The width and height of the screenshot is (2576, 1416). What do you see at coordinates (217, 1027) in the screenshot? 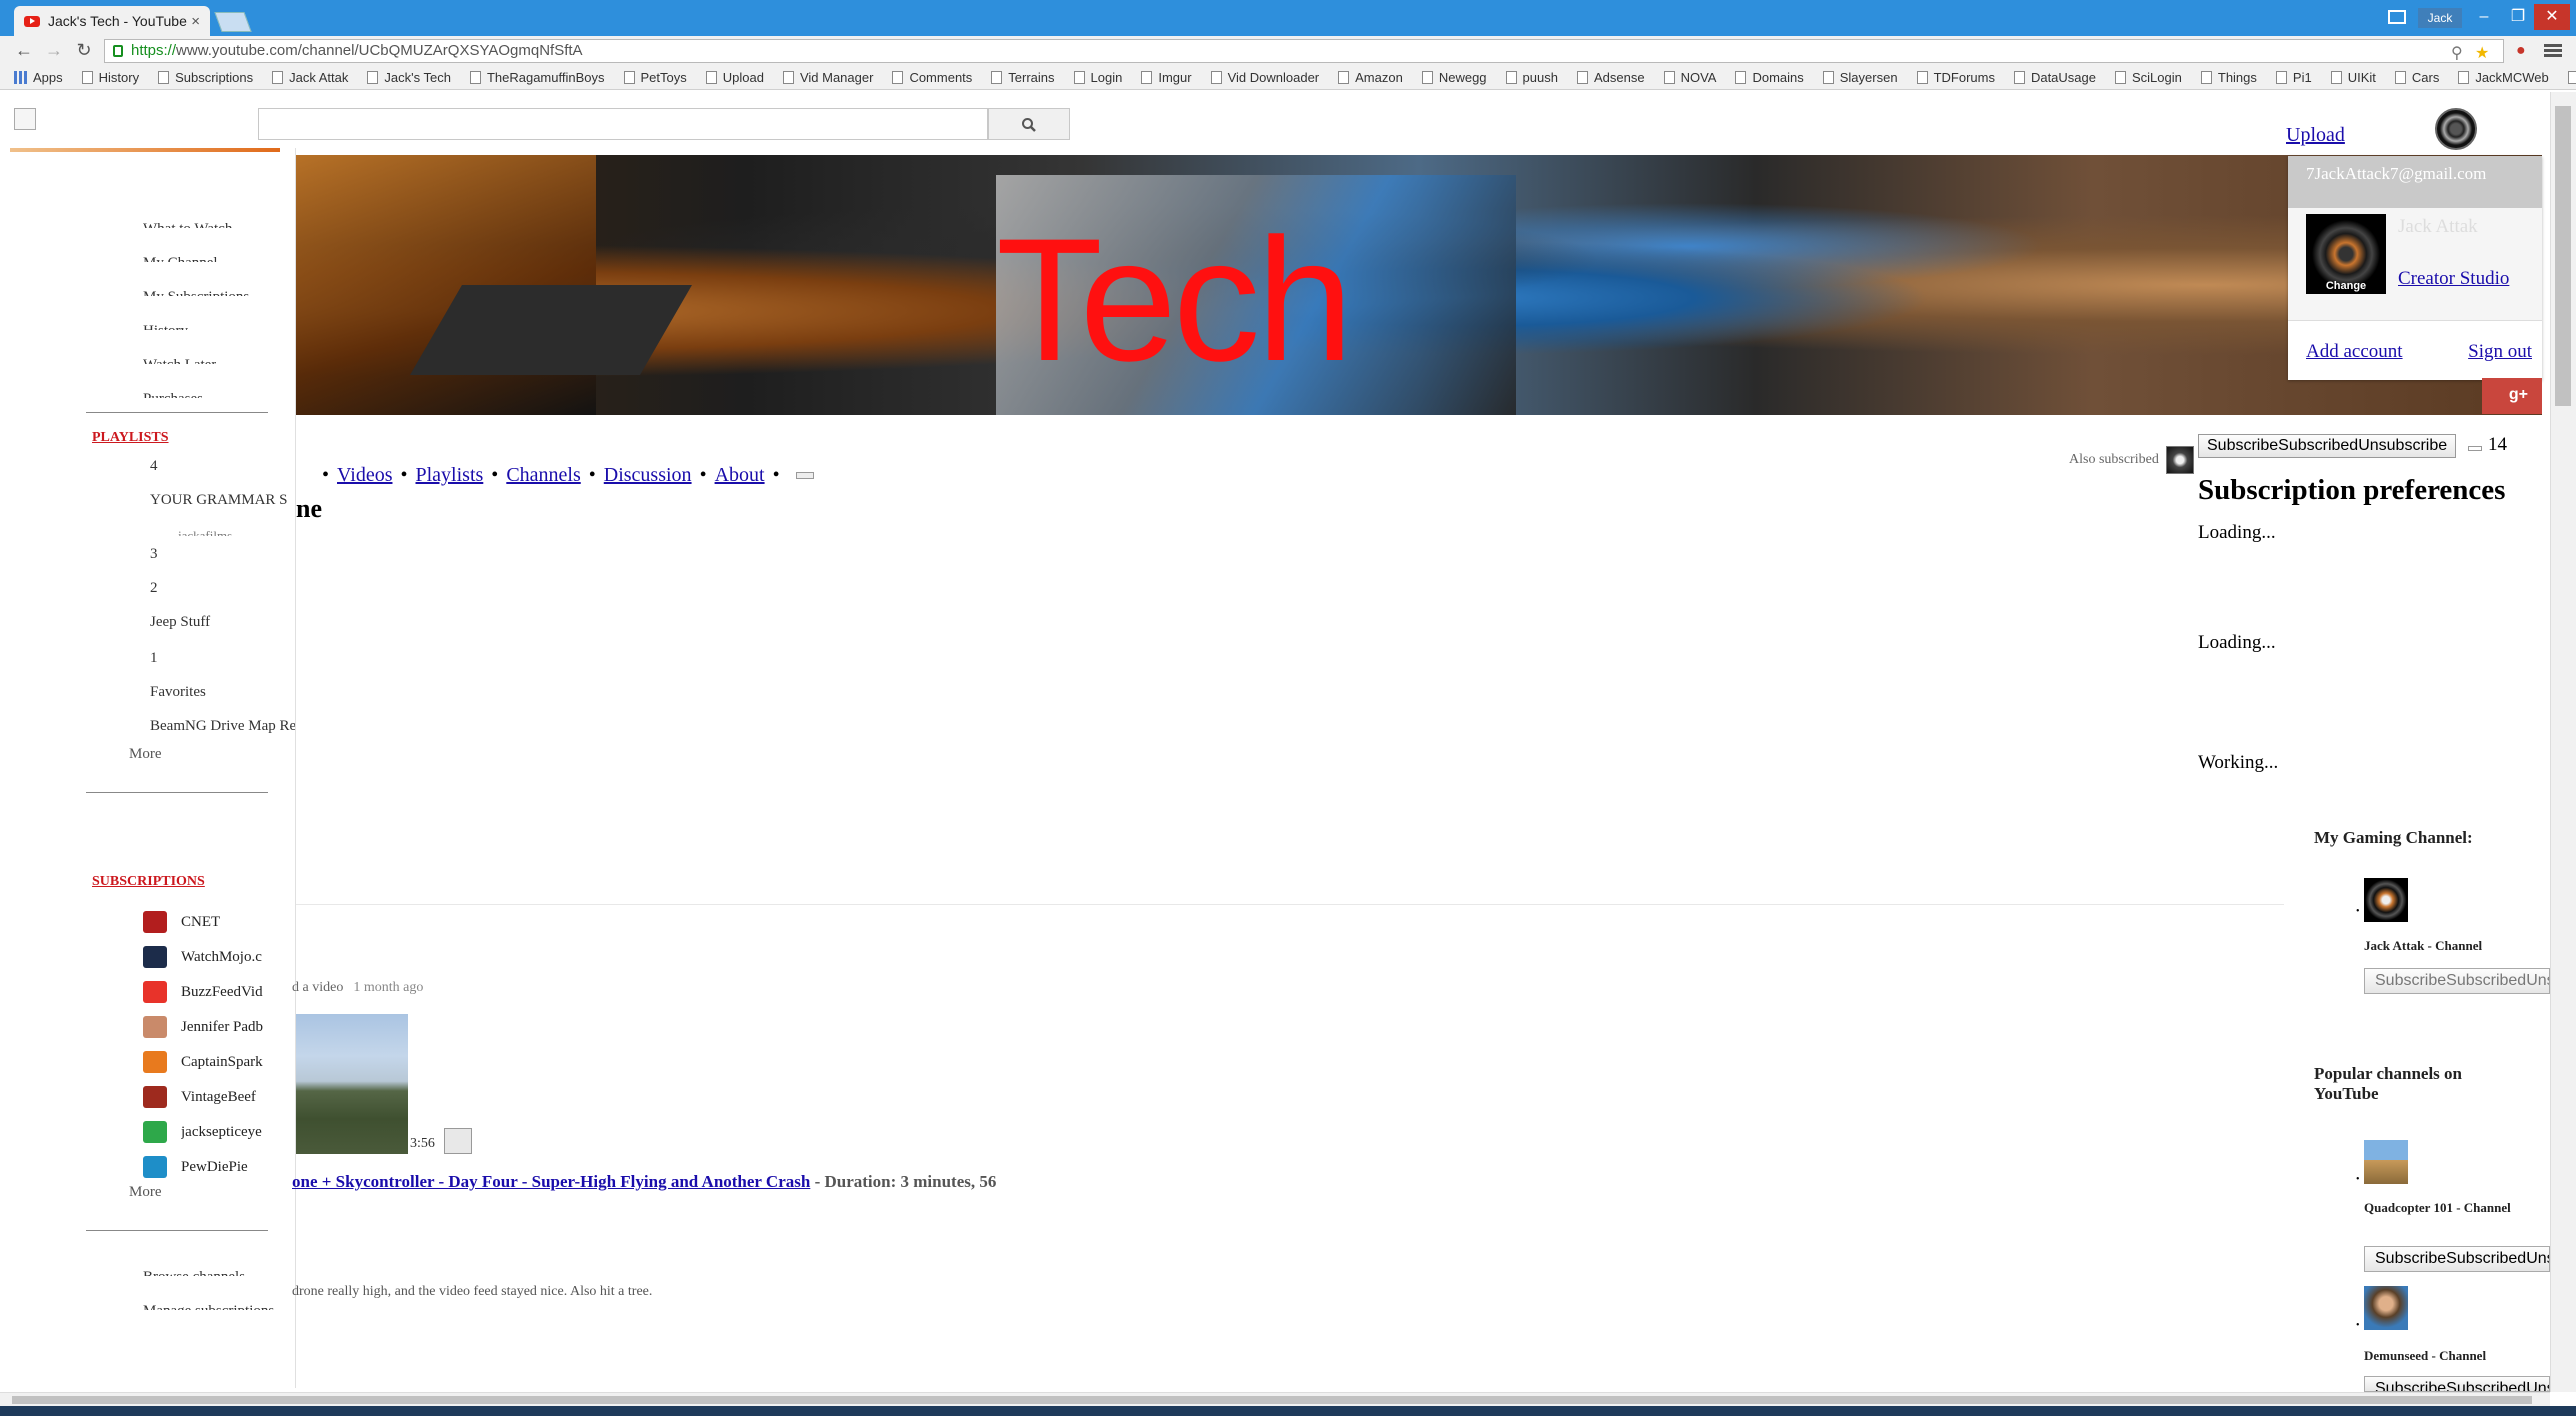
I see `subscription-item: Jennifer Padb` at bounding box center [217, 1027].